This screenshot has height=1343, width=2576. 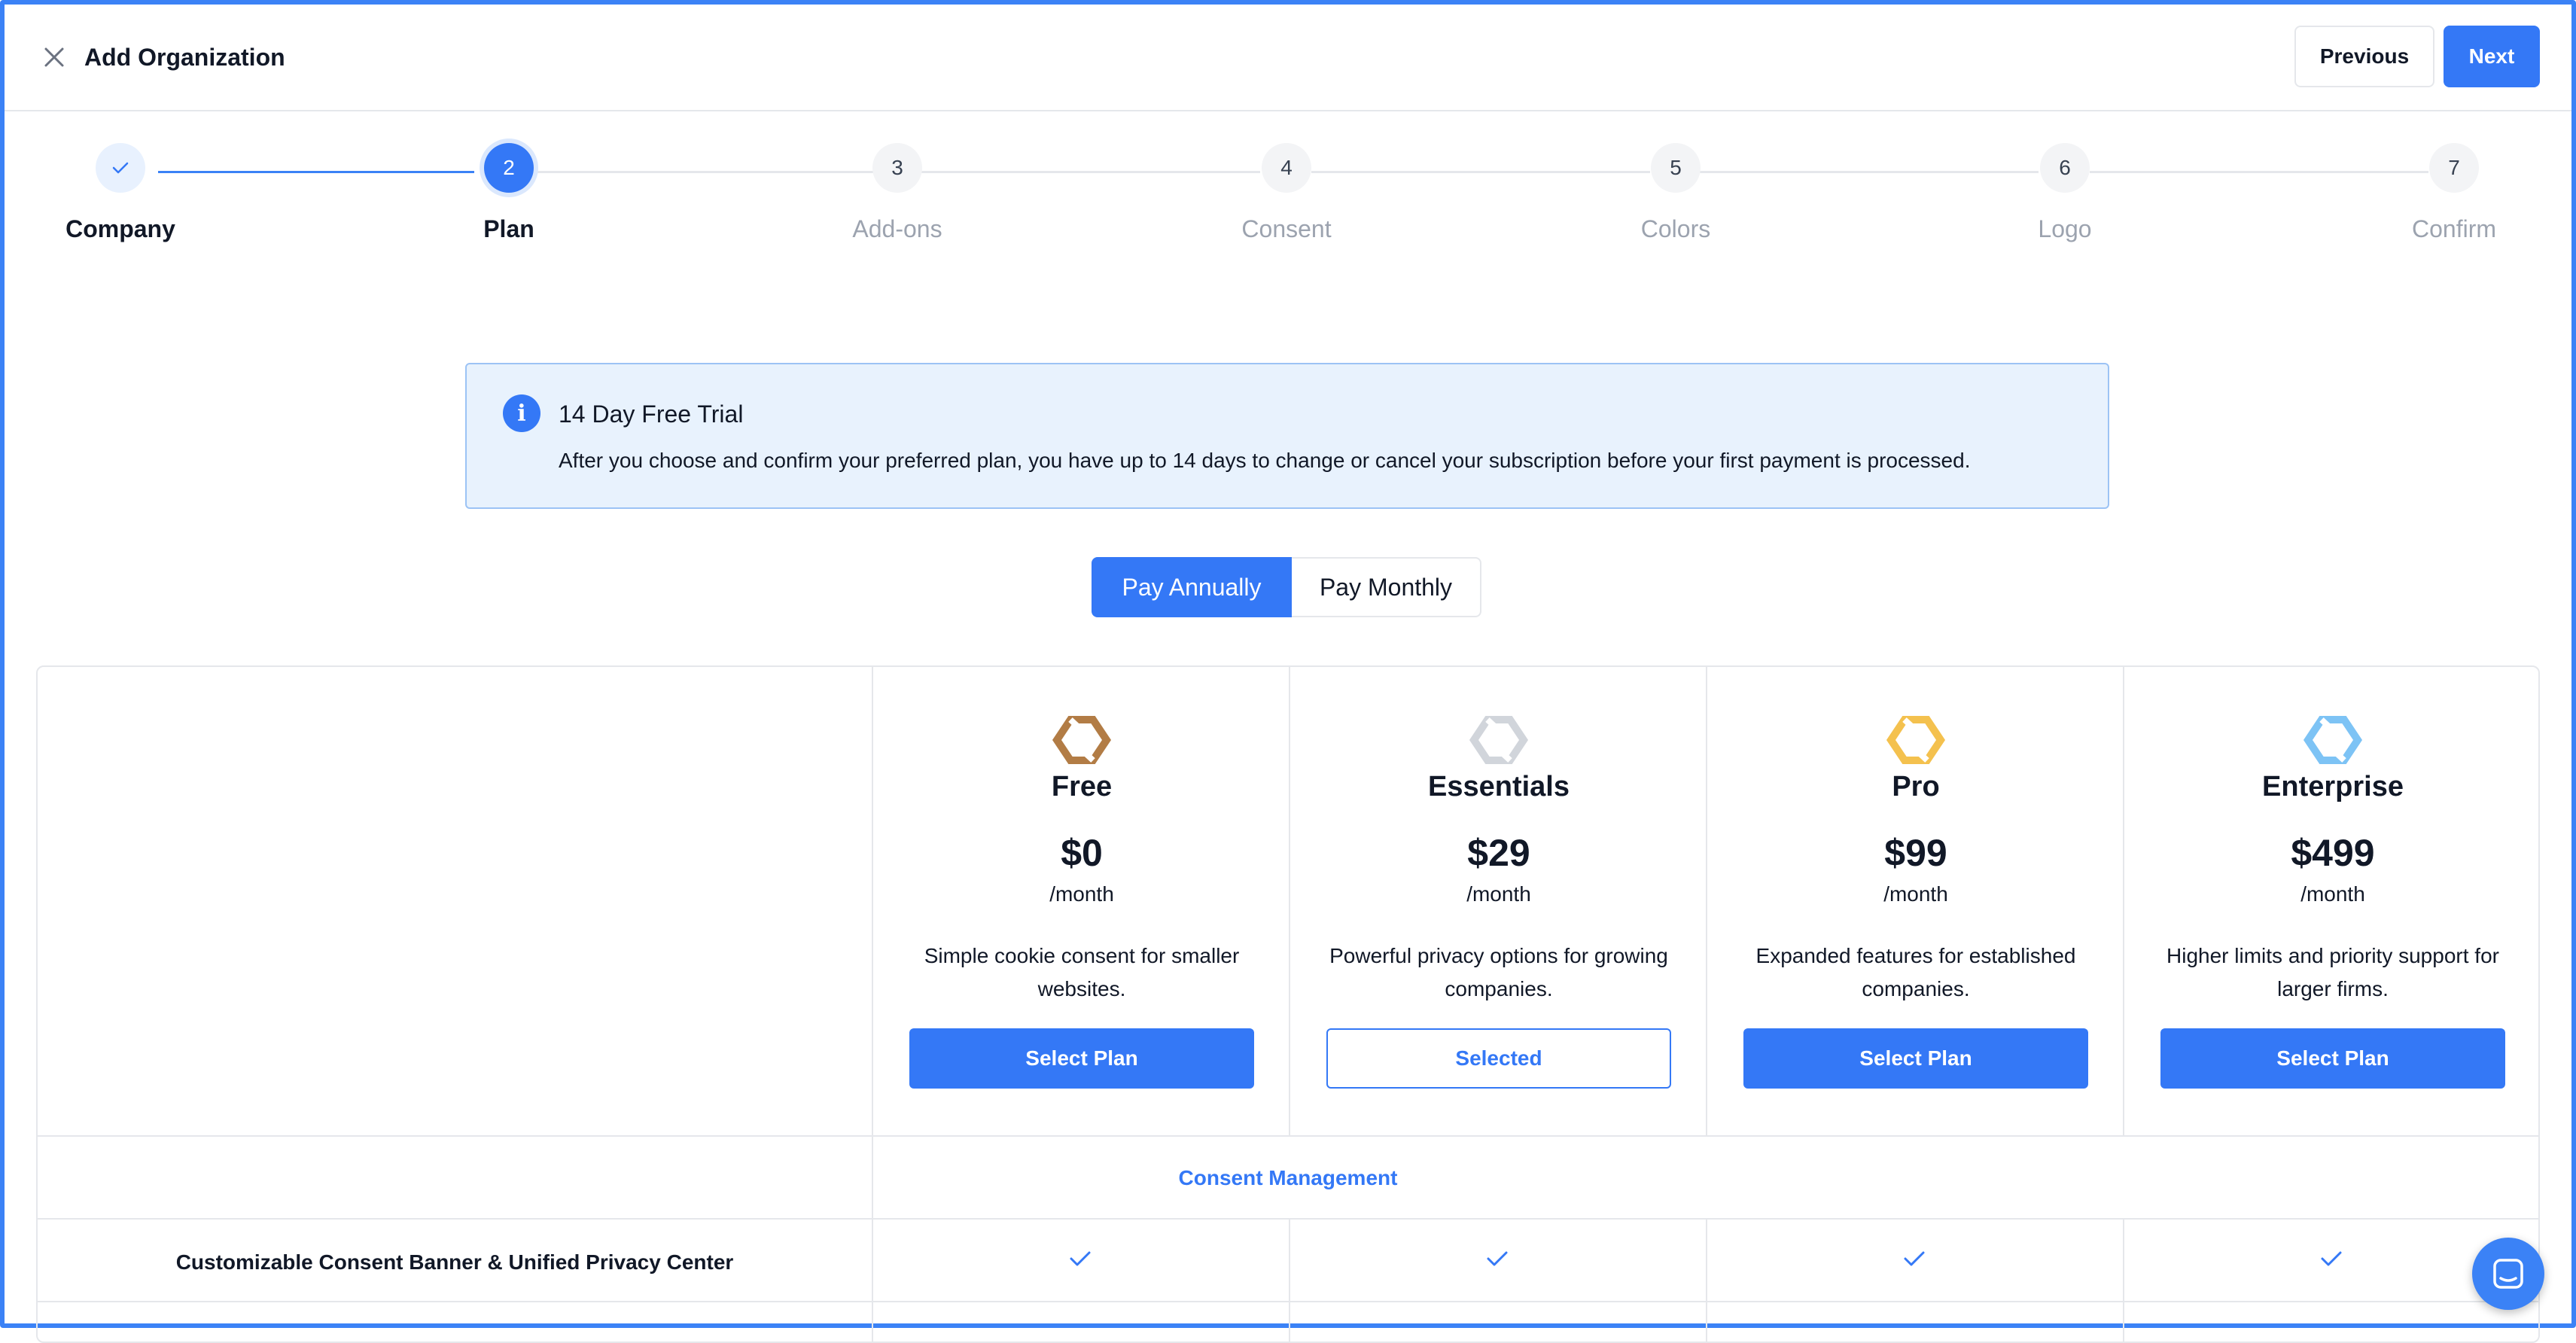 What do you see at coordinates (1288, 1177) in the screenshot?
I see `section-heading-consent-management: Consent Management` at bounding box center [1288, 1177].